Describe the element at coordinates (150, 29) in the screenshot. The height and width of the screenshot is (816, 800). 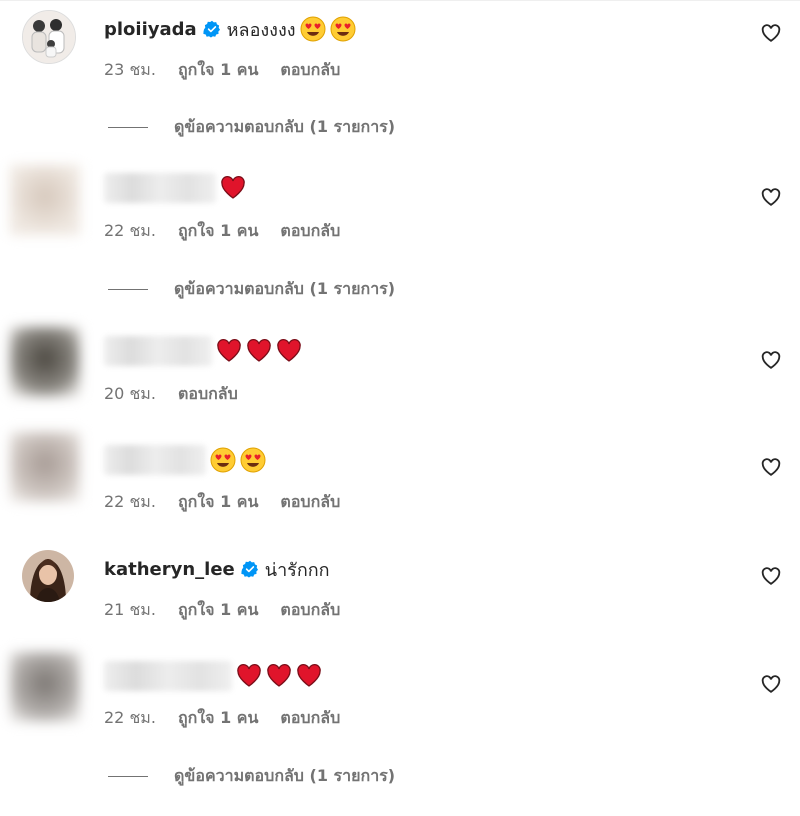
I see `comment-username: ploiiyada` at that location.